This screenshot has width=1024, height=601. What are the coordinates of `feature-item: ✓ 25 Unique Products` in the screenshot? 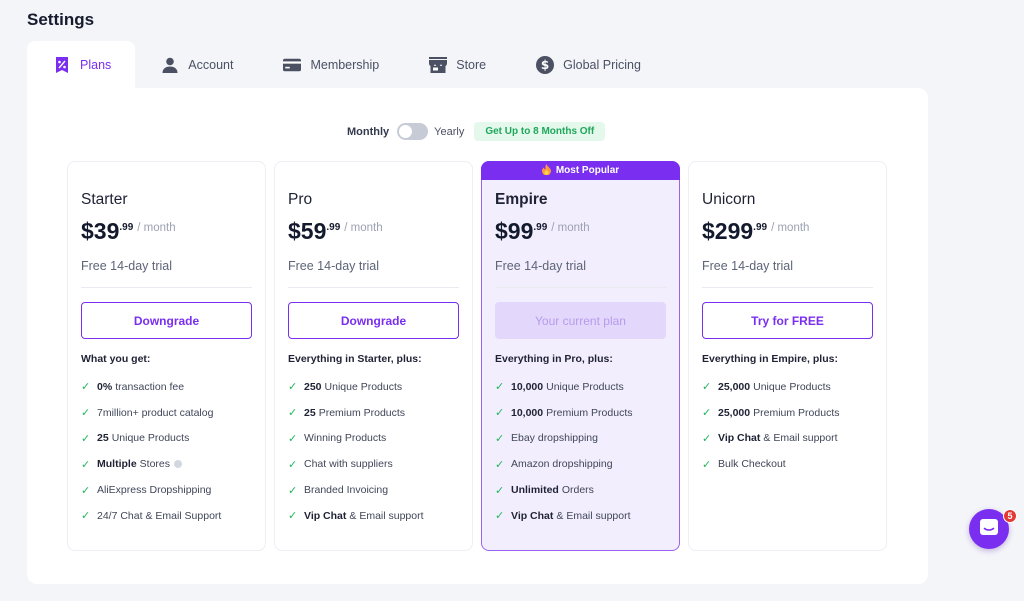 It's located at (166, 439).